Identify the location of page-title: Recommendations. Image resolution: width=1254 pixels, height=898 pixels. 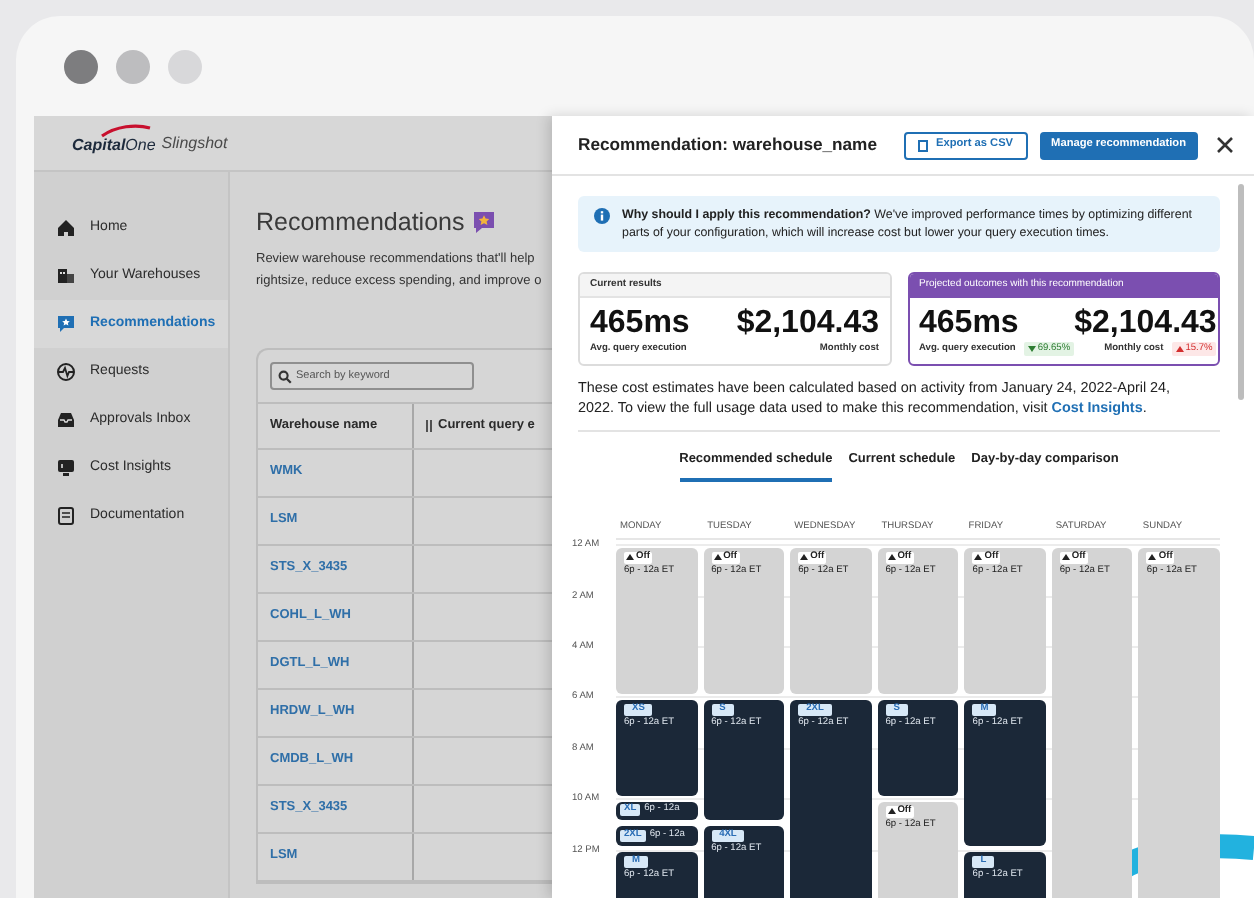
(360, 223).